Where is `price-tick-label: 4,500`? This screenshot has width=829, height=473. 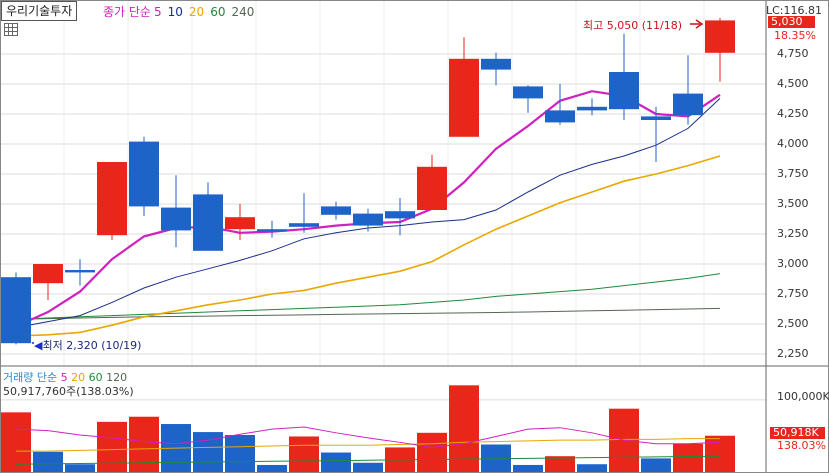
price-tick-label: 4,500 is located at coordinates (793, 83).